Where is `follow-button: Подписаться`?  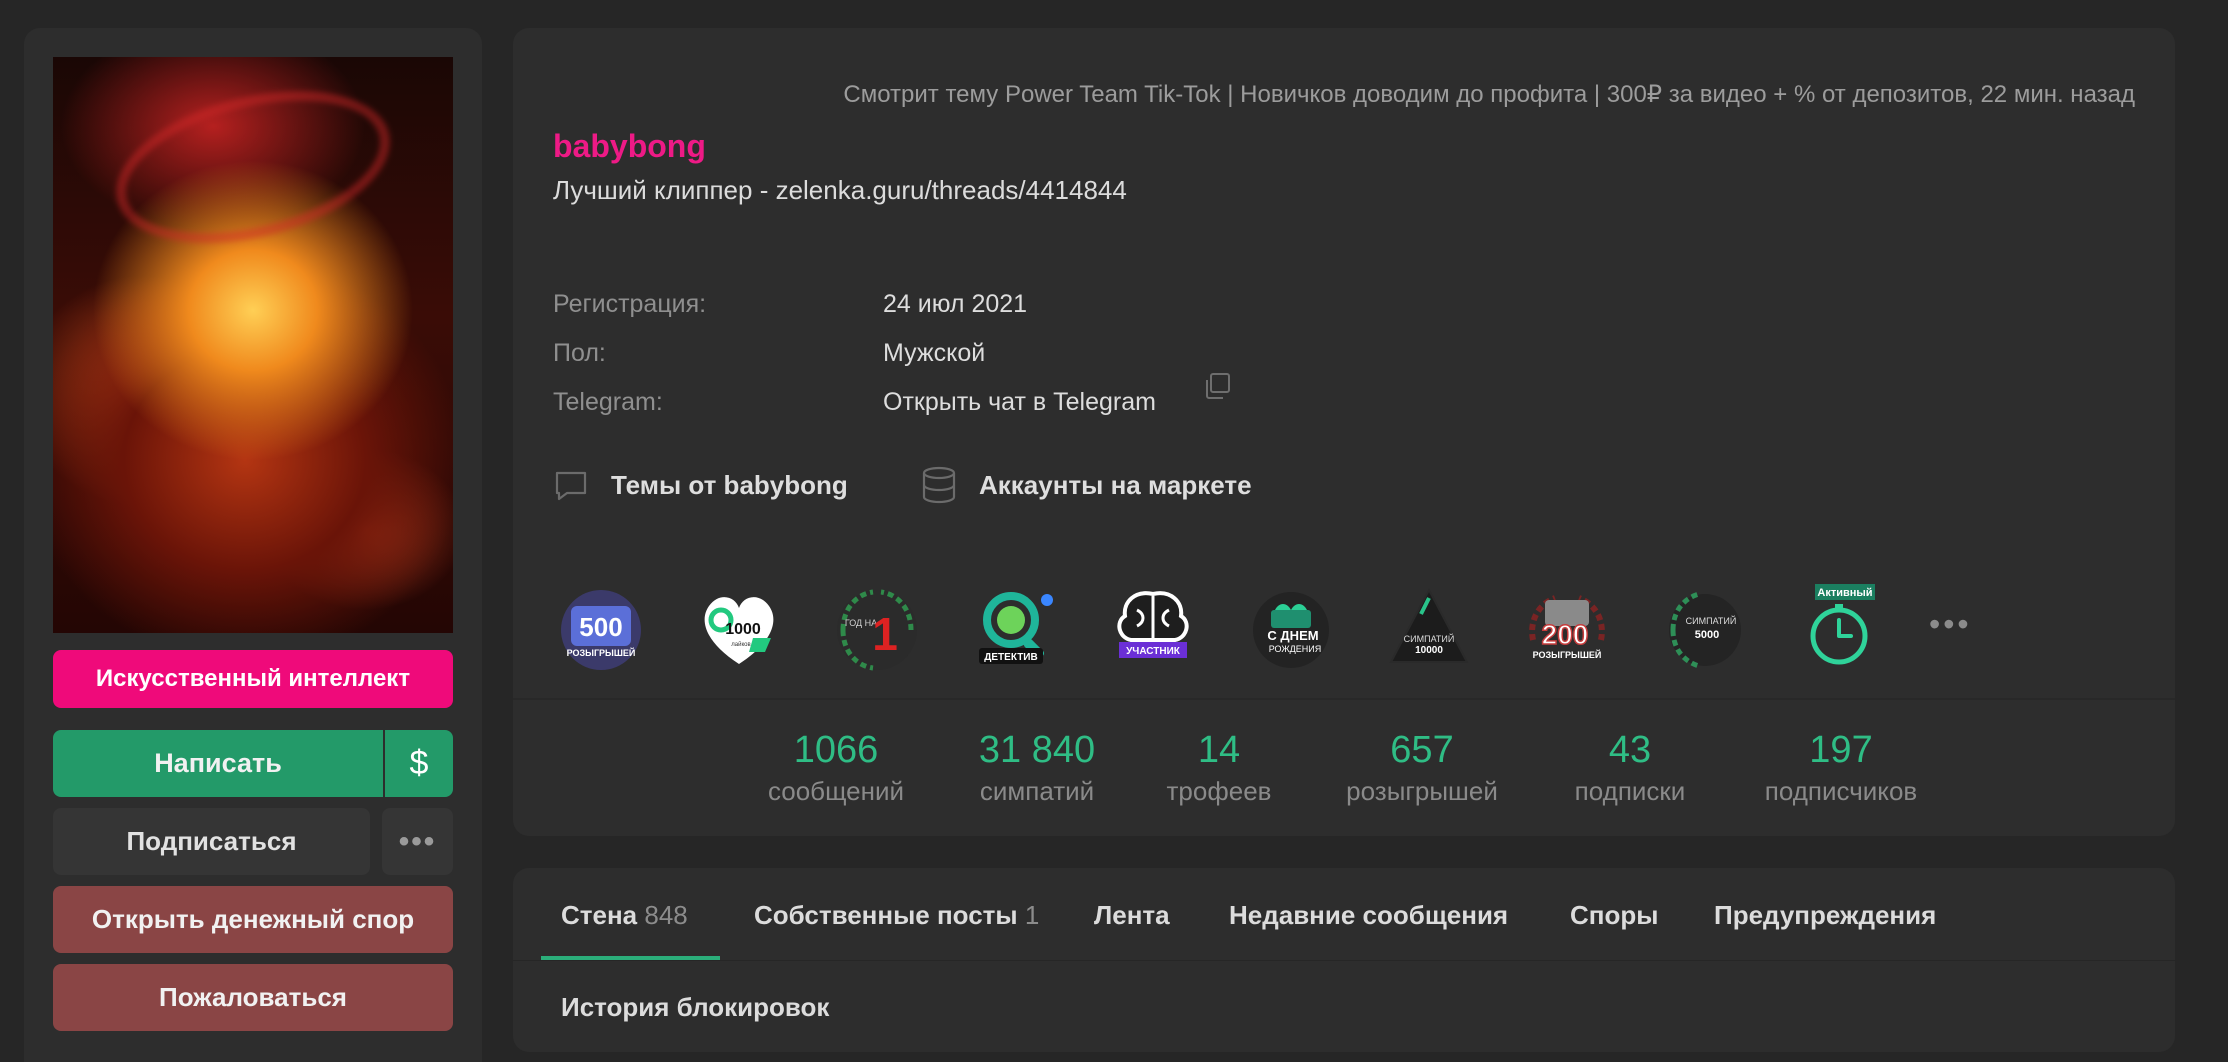
follow-button: Подписаться is located at coordinates (211, 841).